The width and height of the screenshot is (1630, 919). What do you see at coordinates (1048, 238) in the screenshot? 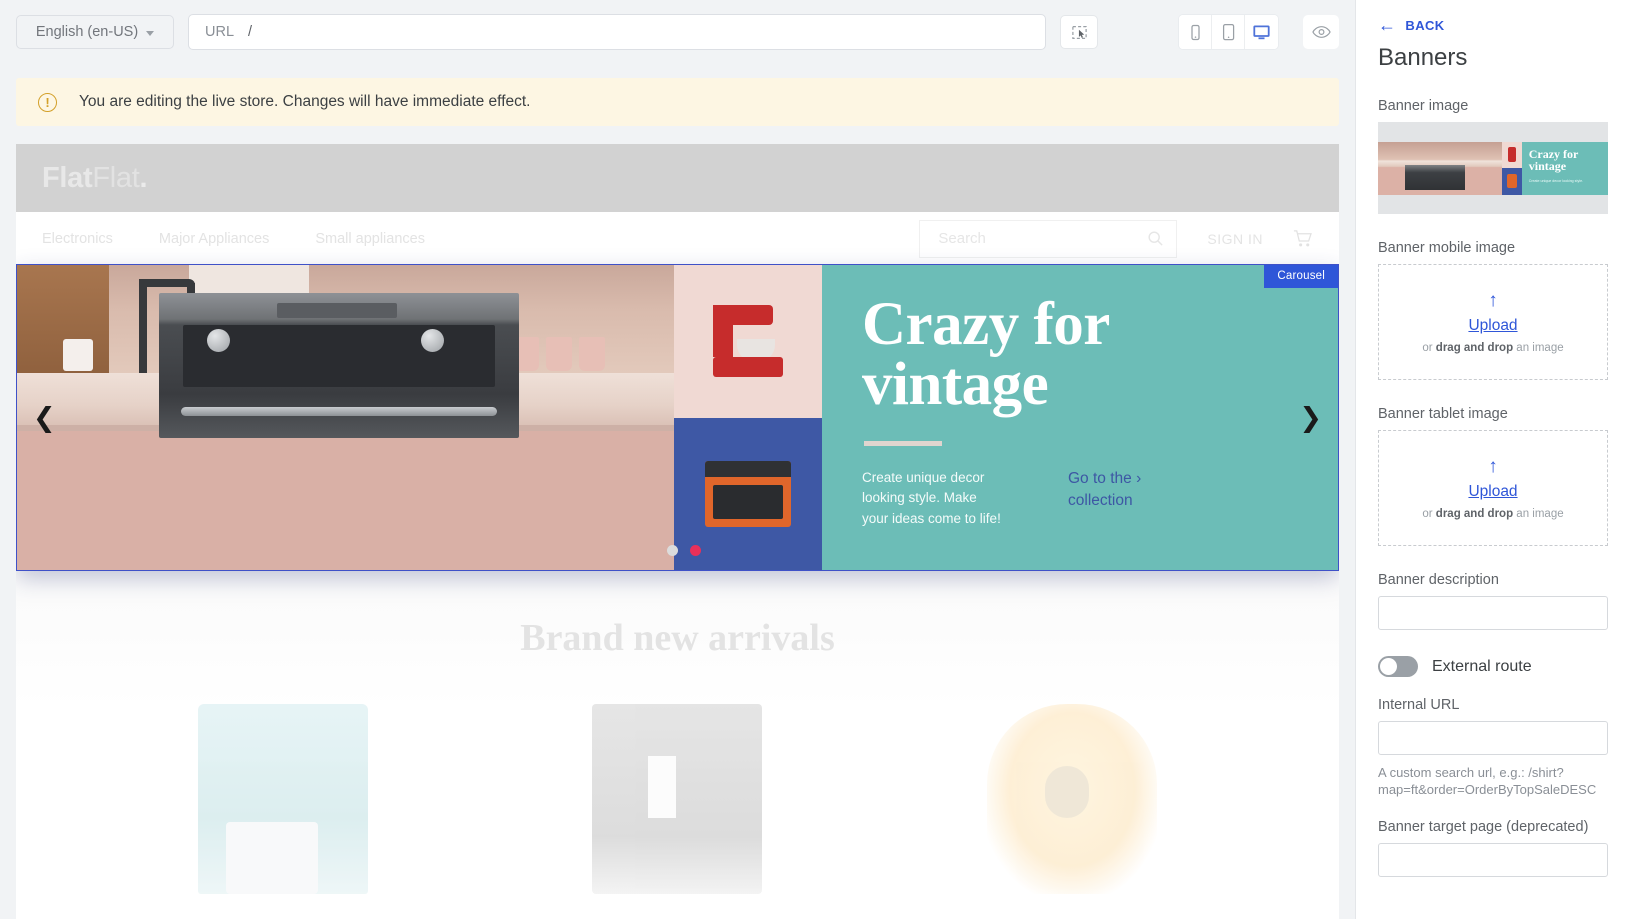
I see `store-search-input: Search` at bounding box center [1048, 238].